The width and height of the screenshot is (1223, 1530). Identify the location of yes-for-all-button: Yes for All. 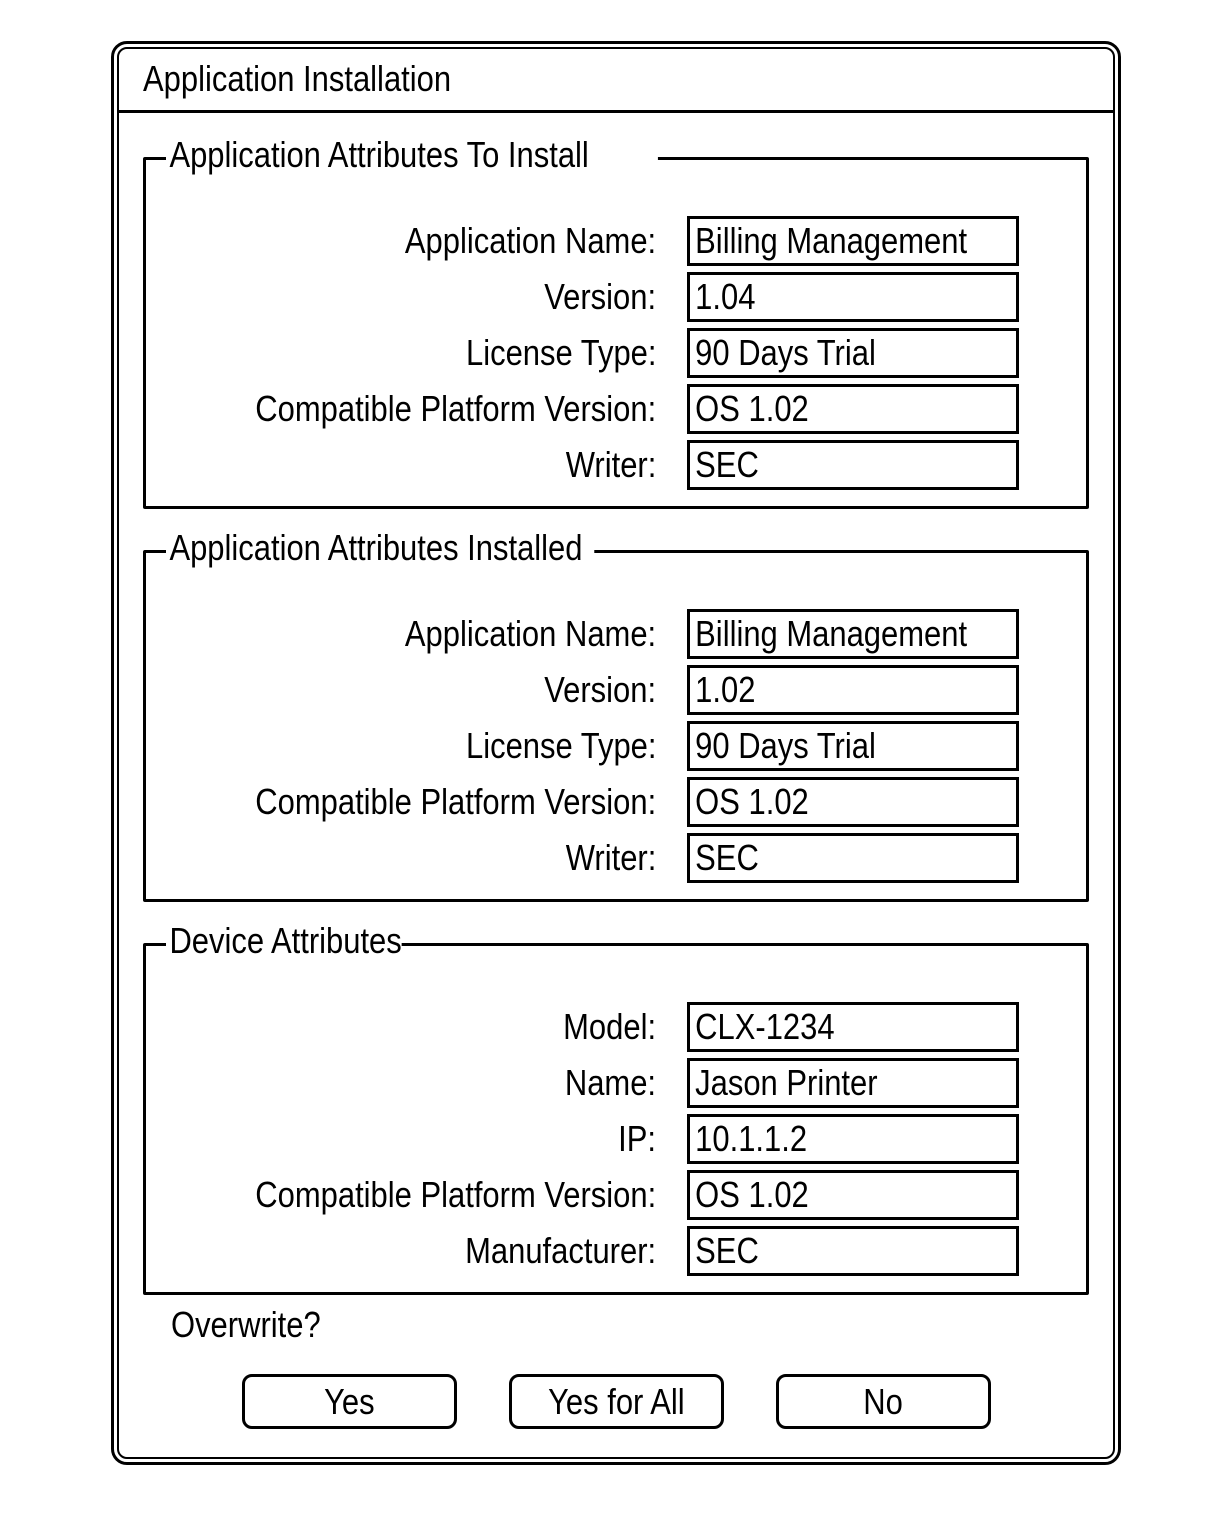
(616, 1401).